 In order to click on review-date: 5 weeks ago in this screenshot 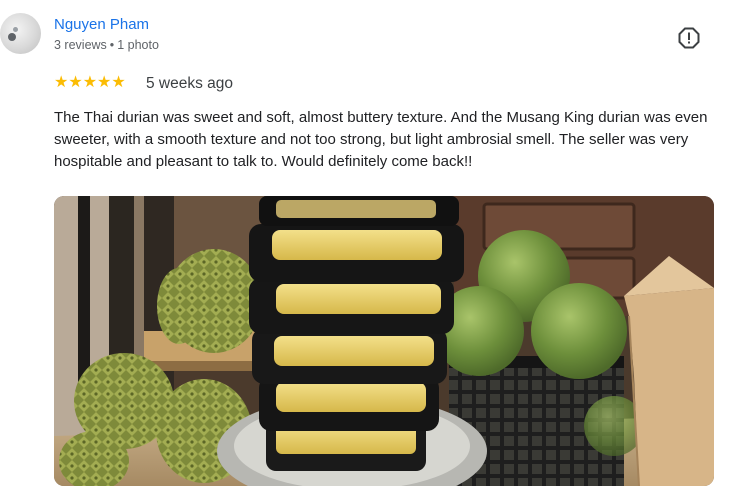, I will do `click(190, 83)`.